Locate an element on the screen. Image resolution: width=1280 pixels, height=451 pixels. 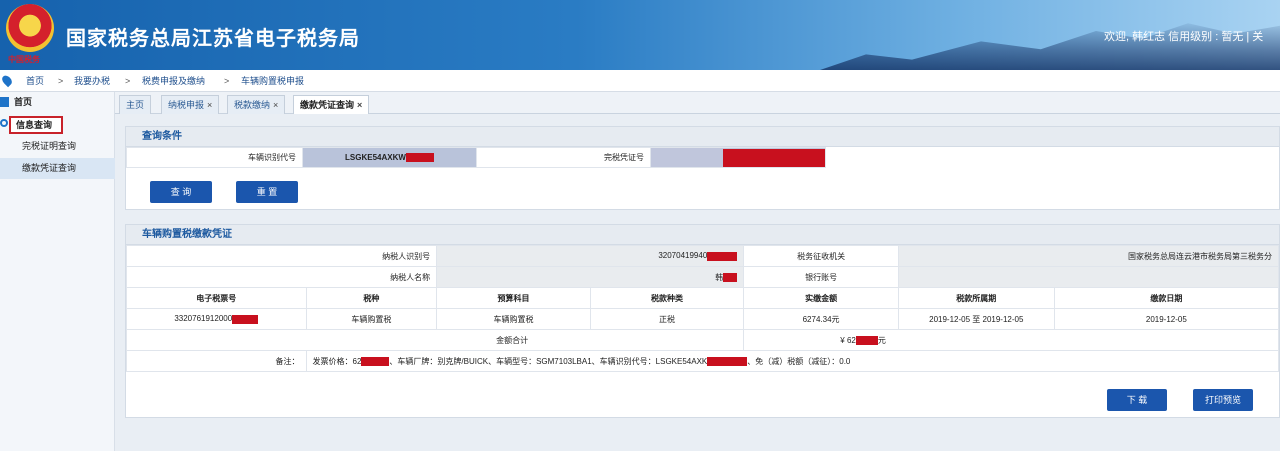
tab-label: 主页 is located at coordinates (135, 105).